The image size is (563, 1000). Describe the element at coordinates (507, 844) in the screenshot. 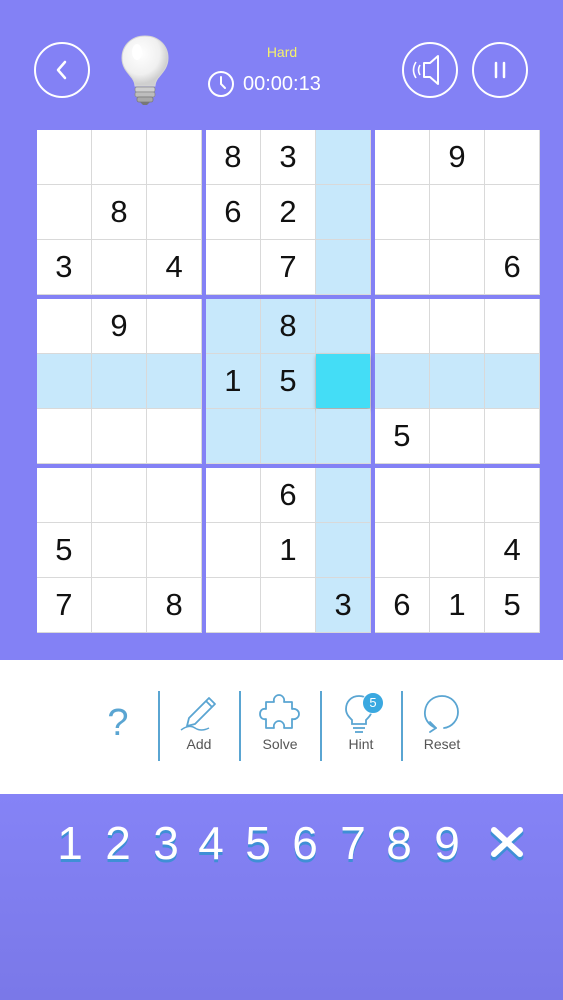

I see `erase-icon` at that location.